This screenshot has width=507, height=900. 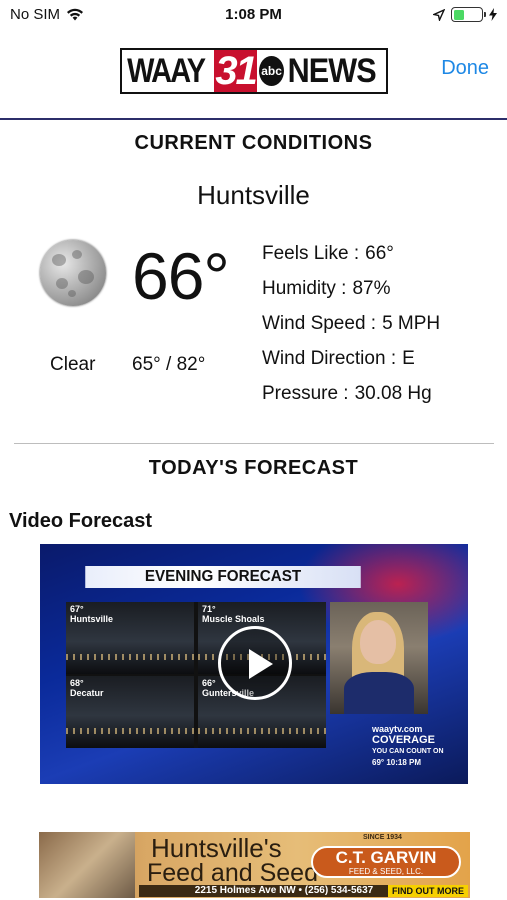 I want to click on todays-forecast-heading: TODAY'S FORECAST, so click(x=253, y=468).